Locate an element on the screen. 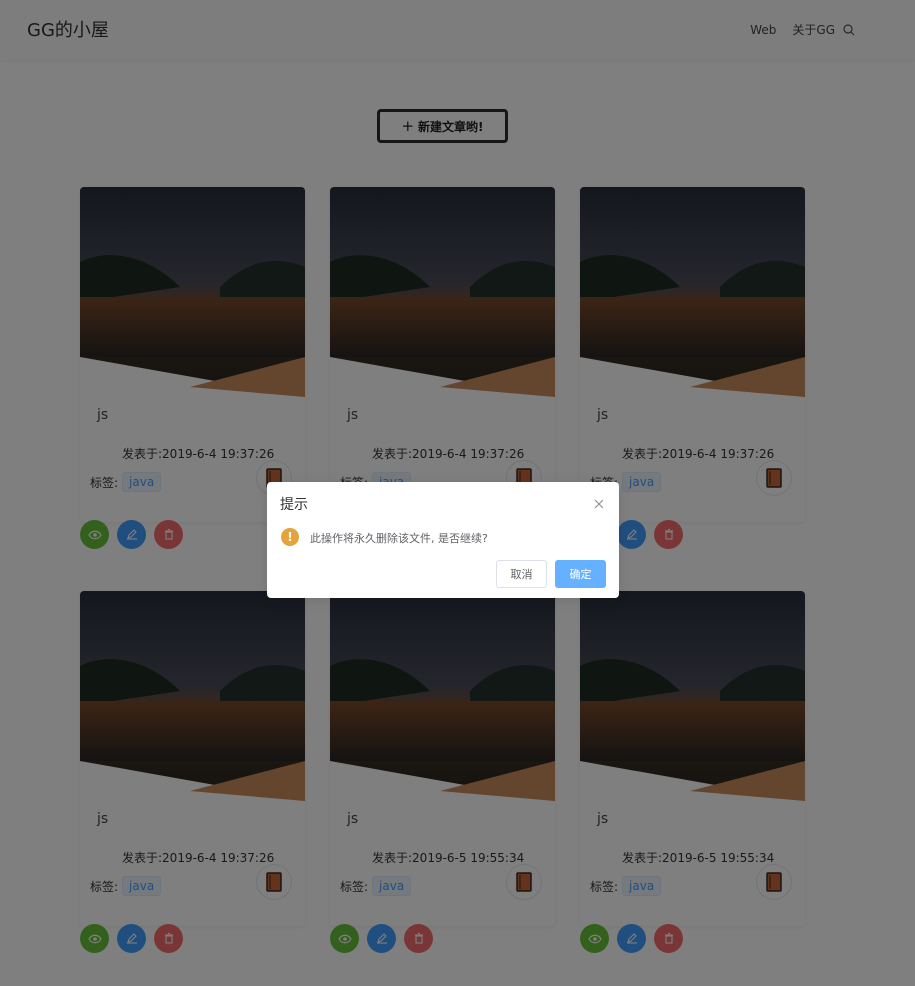 Image resolution: width=915 pixels, height=986 pixels. dialog-message: 此操作将永久删除该文件, 是否继续? is located at coordinates (399, 538).